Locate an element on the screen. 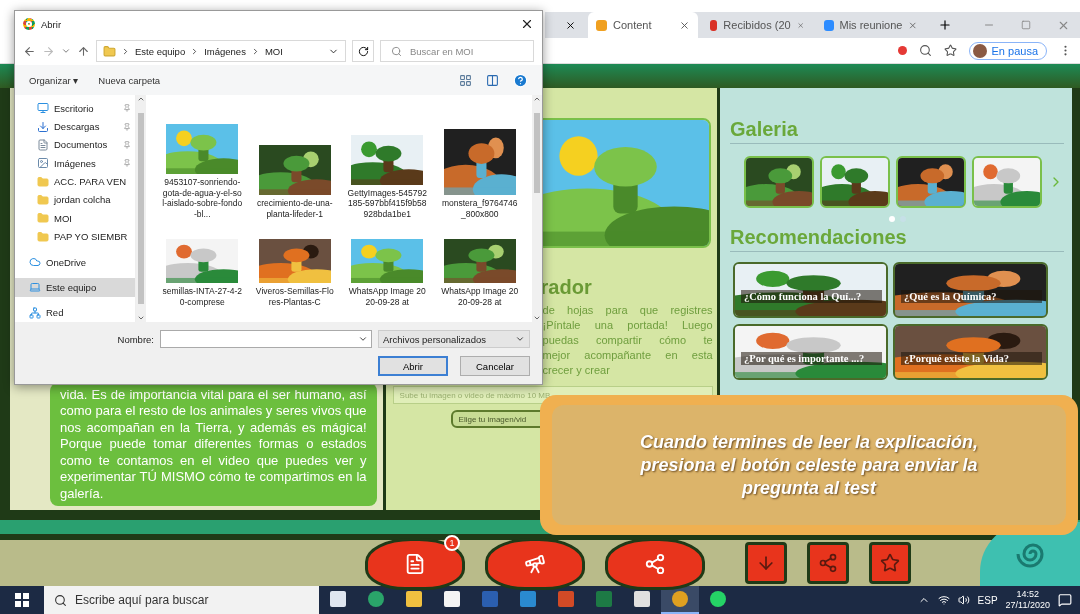 This screenshot has height=614, width=1080. recommendation-card: ¿Cómo funciona la Quí...? is located at coordinates (810, 290).